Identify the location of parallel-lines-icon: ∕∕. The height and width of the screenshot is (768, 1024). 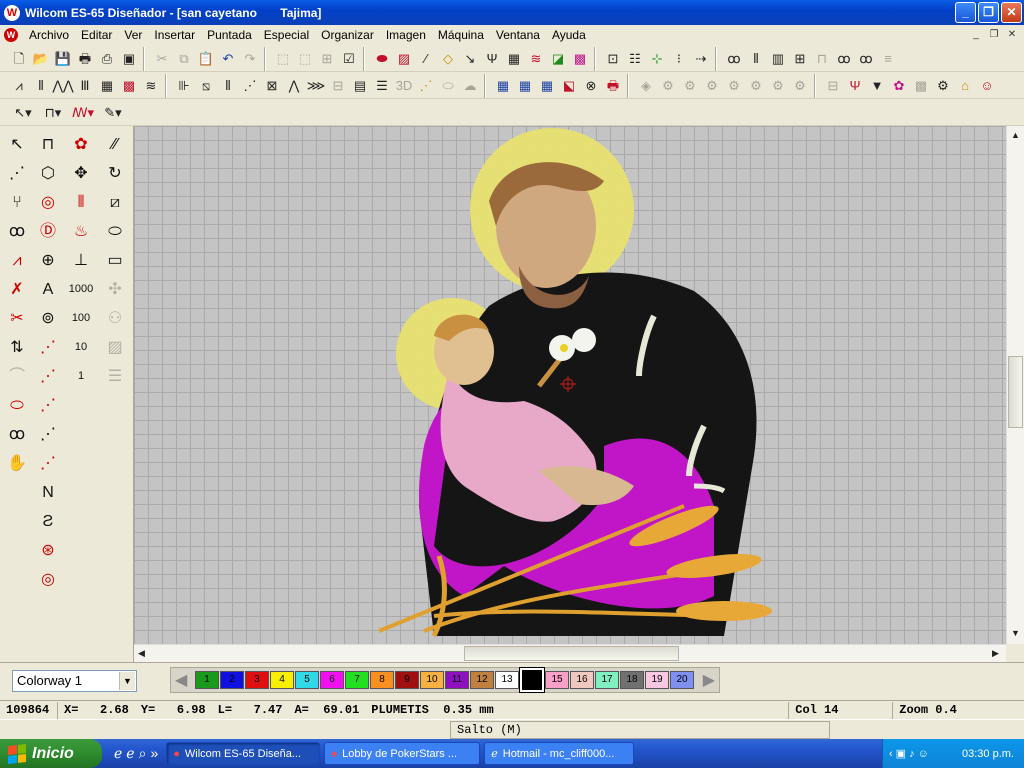
(115, 144).